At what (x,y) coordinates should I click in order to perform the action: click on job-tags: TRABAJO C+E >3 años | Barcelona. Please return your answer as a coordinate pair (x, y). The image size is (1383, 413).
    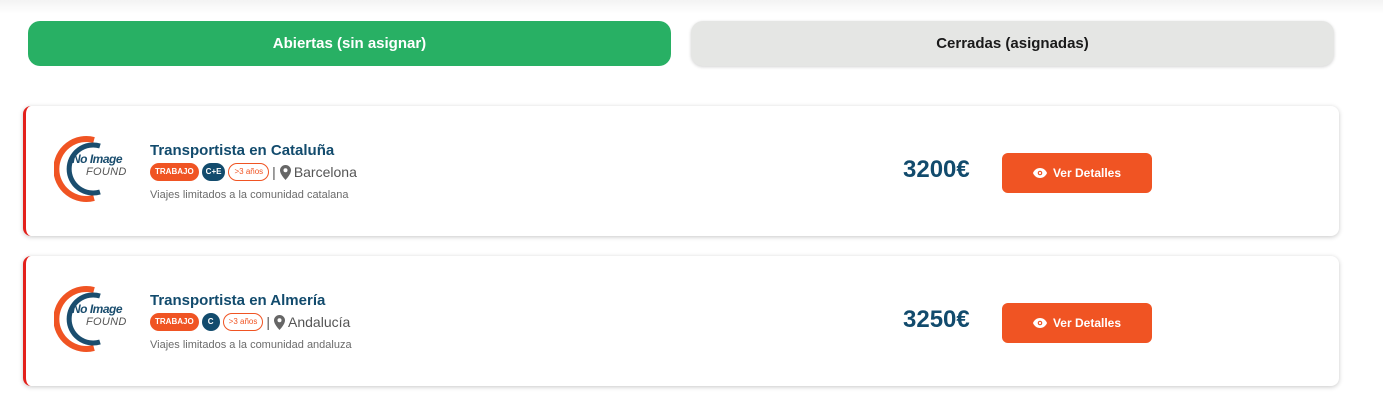
    Looking at the image, I should click on (253, 172).